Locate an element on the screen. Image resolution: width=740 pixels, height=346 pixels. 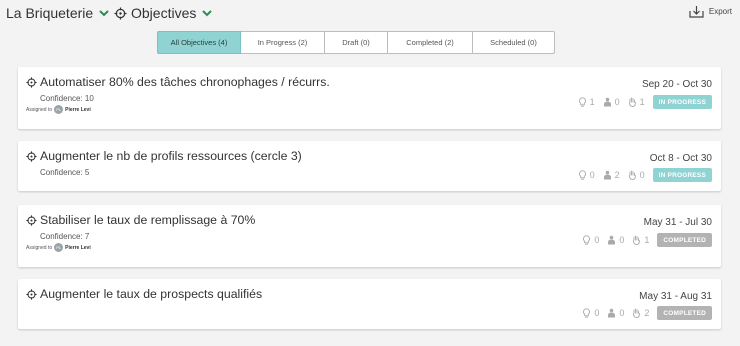
top-bar: La Briqueterie Objectives Export is located at coordinates (370, 13).